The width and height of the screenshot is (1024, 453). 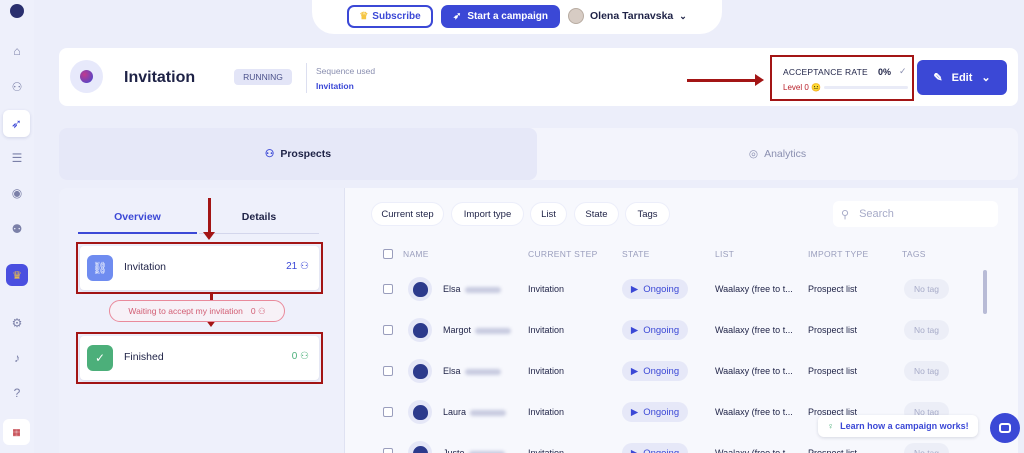 What do you see at coordinates (259, 221) in the screenshot?
I see `tab-details: Details` at bounding box center [259, 221].